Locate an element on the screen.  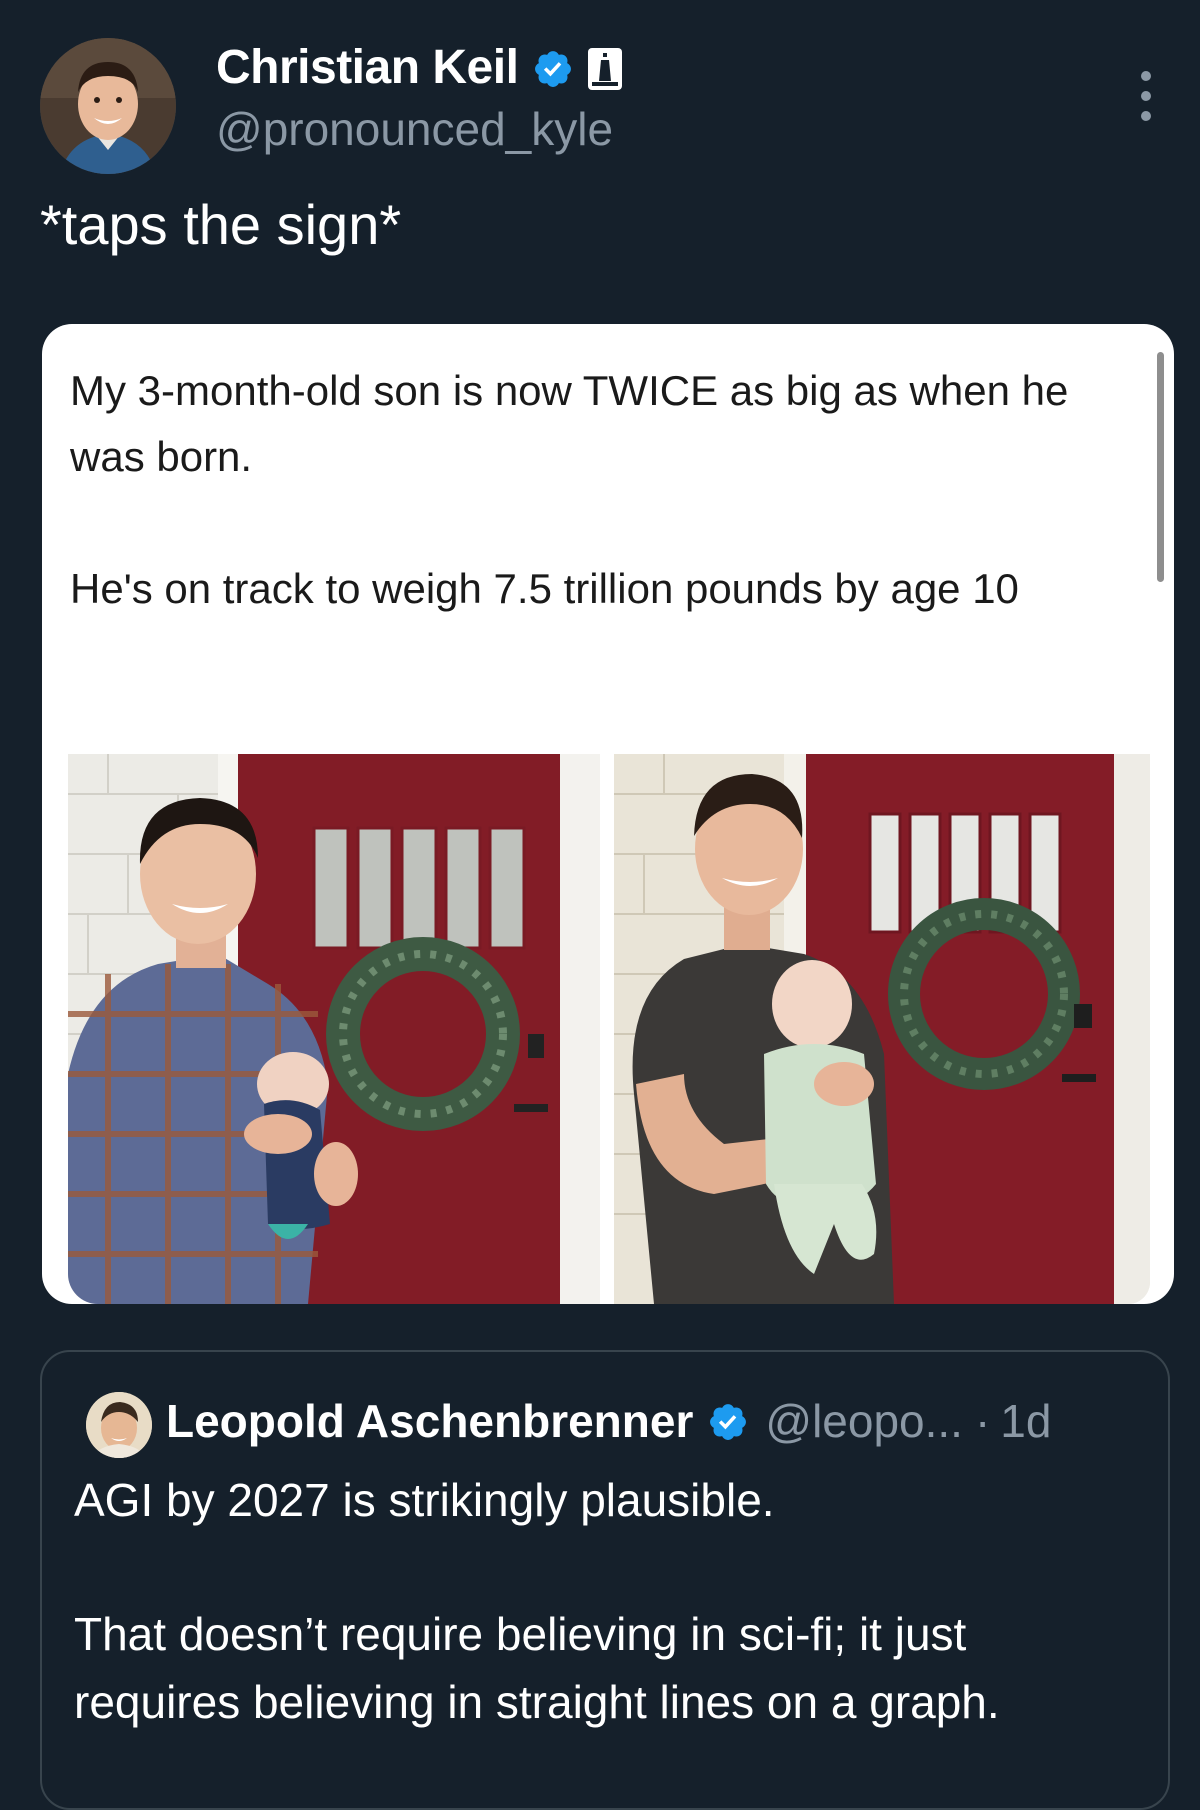
quoted-author-row: Leopold Aschenbrenner @leopo... · 1d is located at coordinates (608, 1421).